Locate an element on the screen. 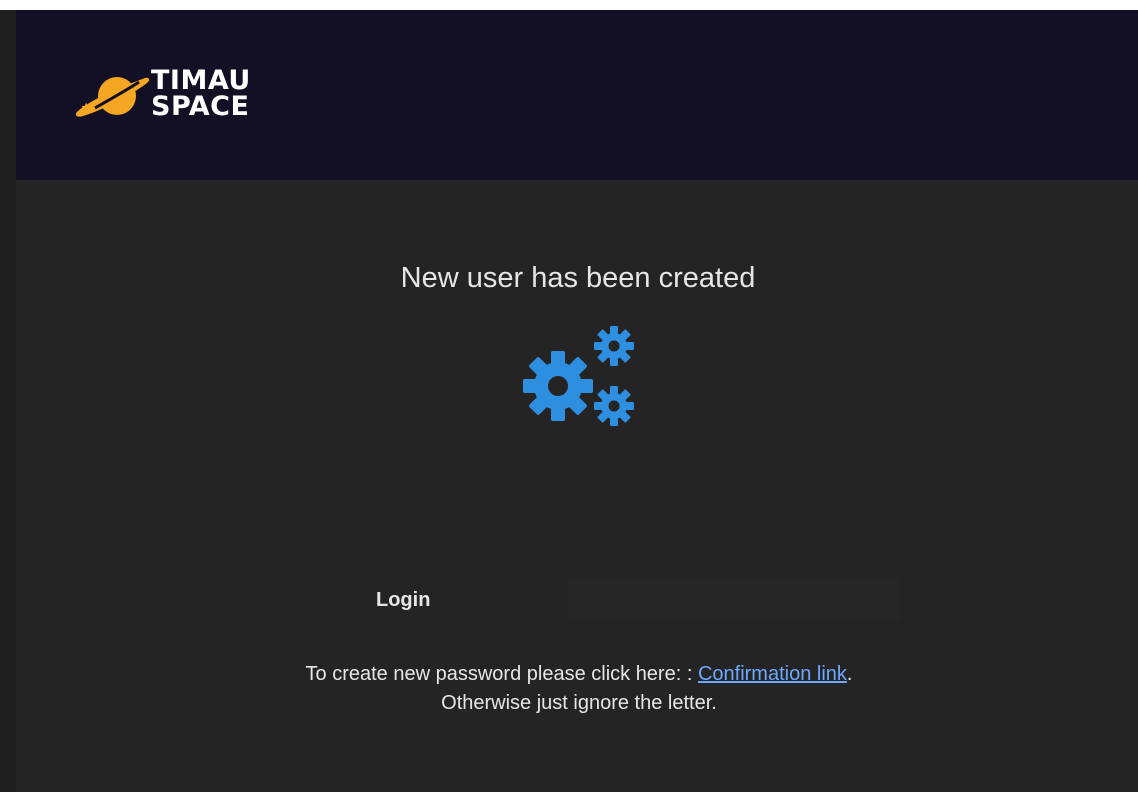 The width and height of the screenshot is (1138, 792). page-title: New user has been created is located at coordinates (578, 278).